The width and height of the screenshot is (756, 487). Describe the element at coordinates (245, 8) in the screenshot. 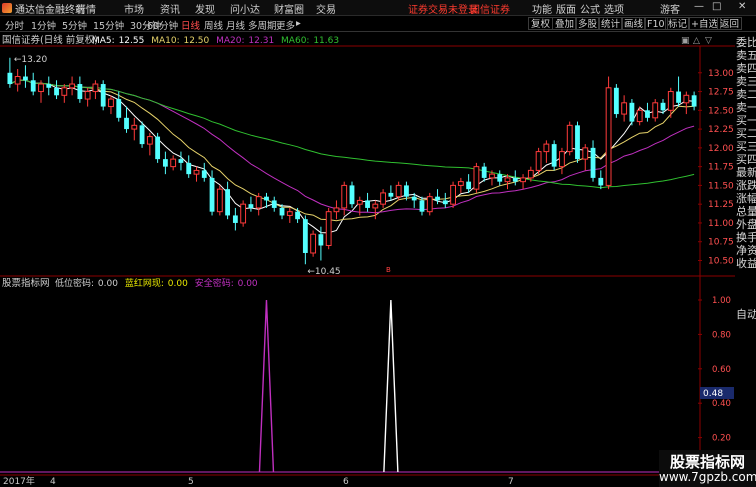

I see `menu-ask: 问小达` at that location.